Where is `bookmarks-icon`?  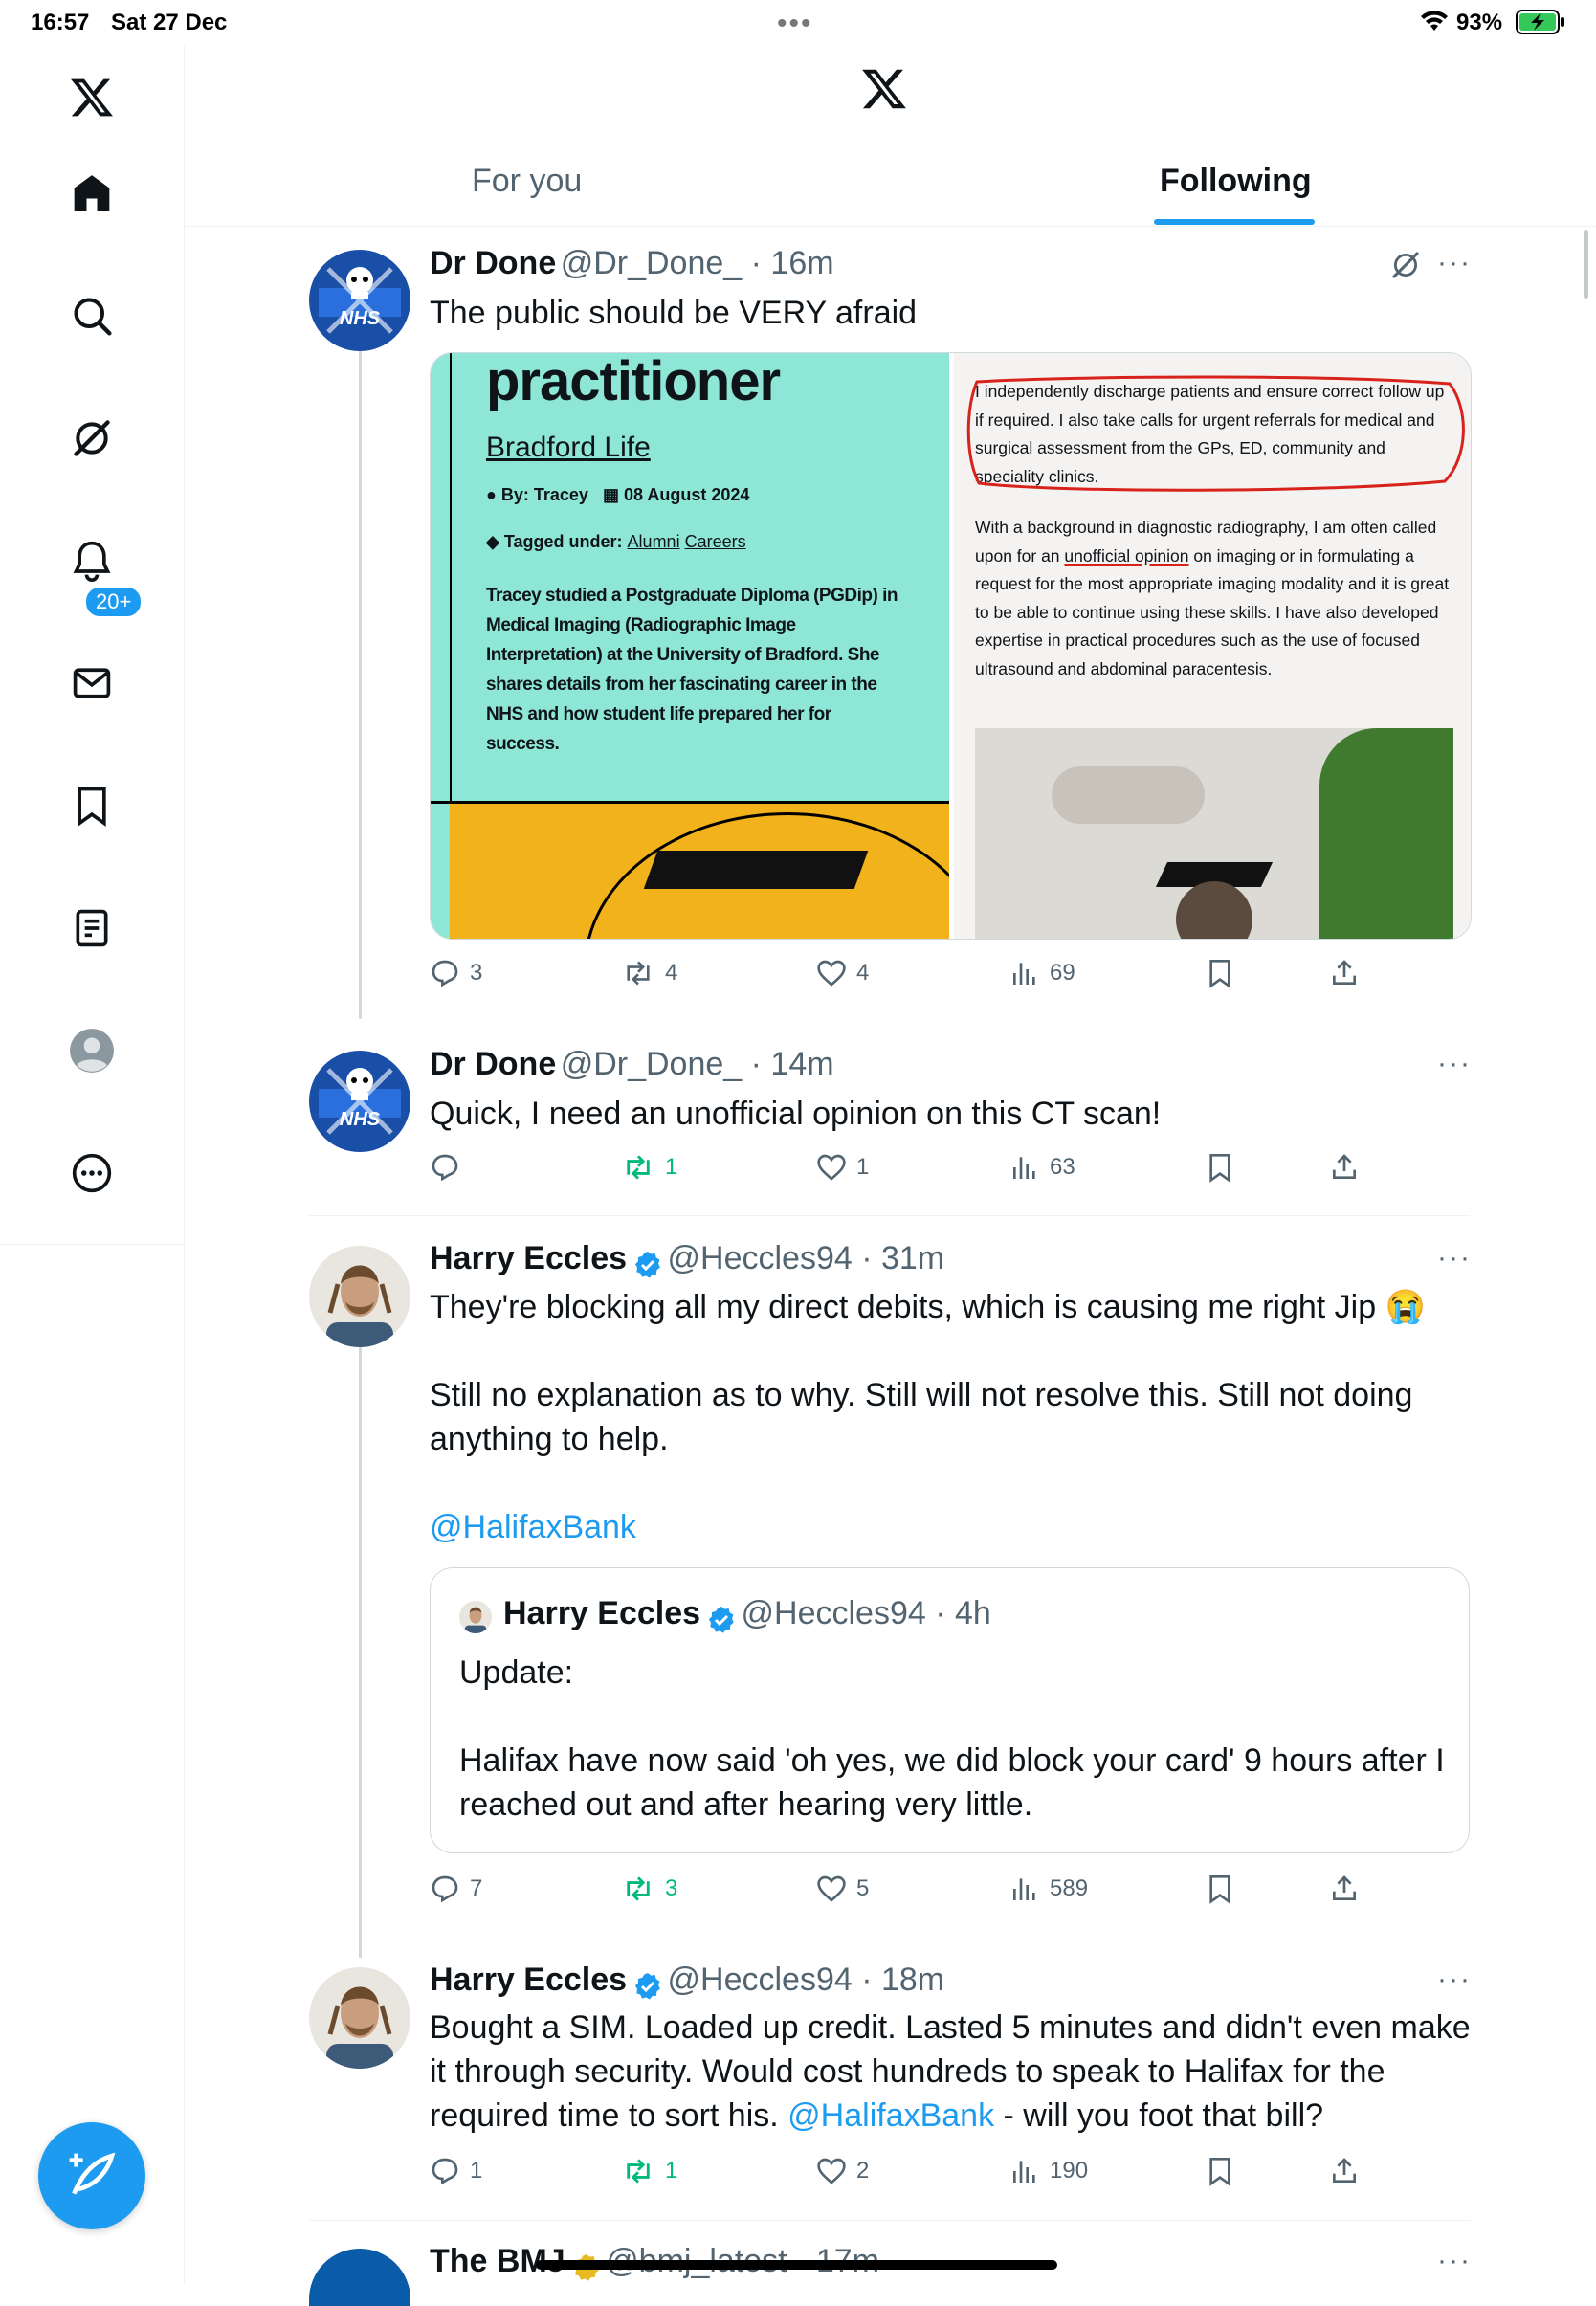
bookmarks-icon is located at coordinates (92, 806).